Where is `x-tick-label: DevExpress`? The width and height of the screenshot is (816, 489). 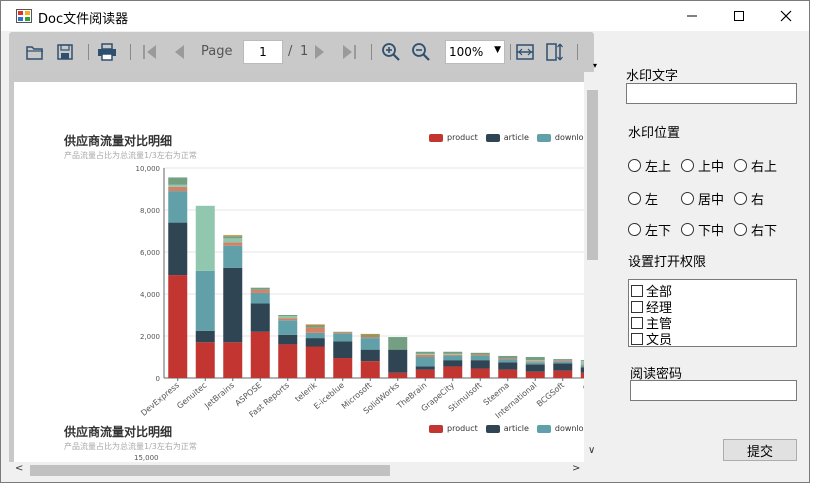 x-tick-label: DevExpress is located at coordinates (160, 399).